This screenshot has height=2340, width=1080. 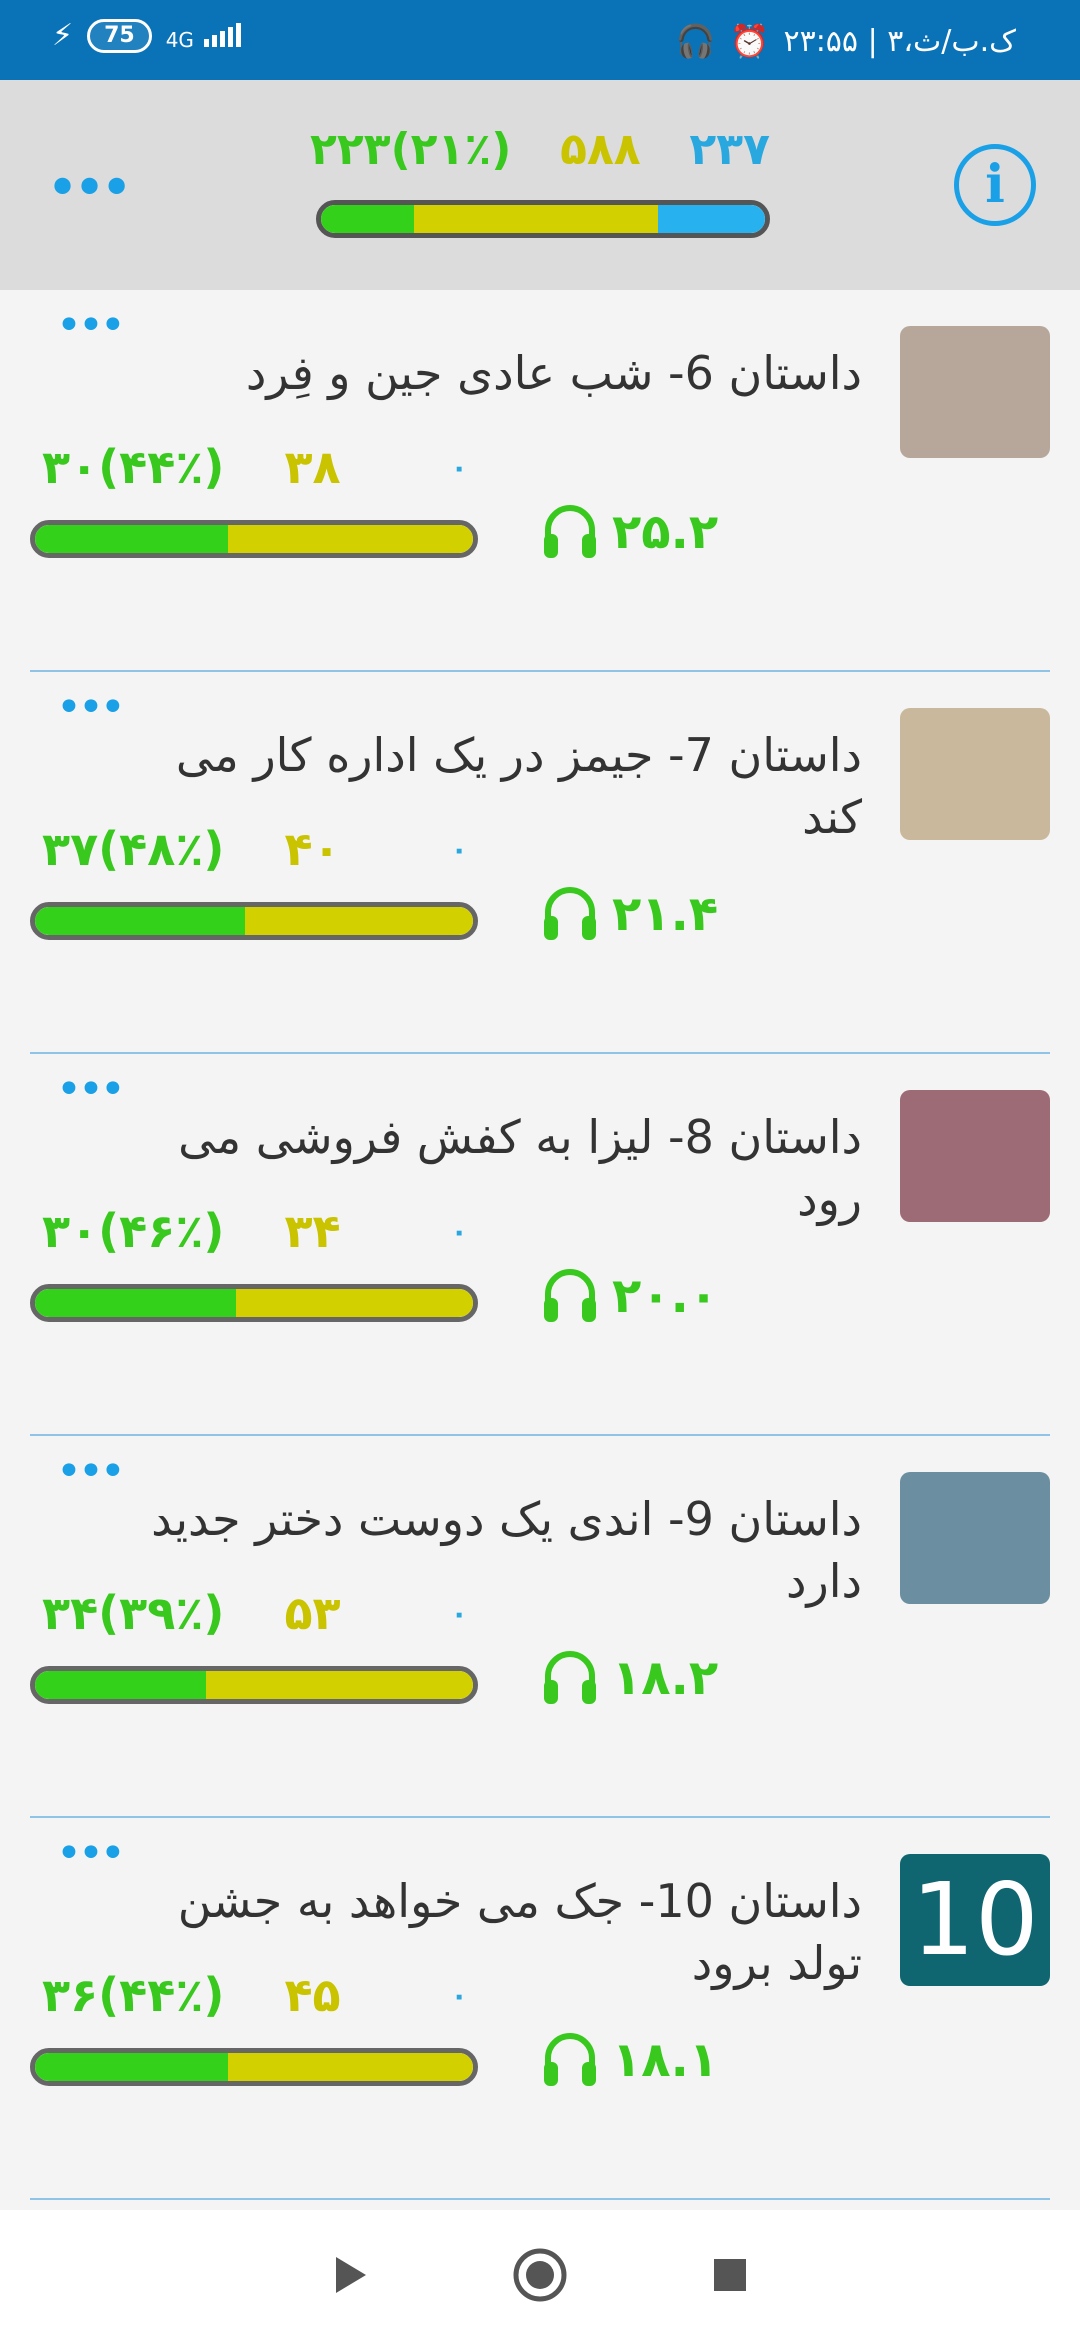 I want to click on story-yellow-count: ۴۵, so click(x=312, y=1995).